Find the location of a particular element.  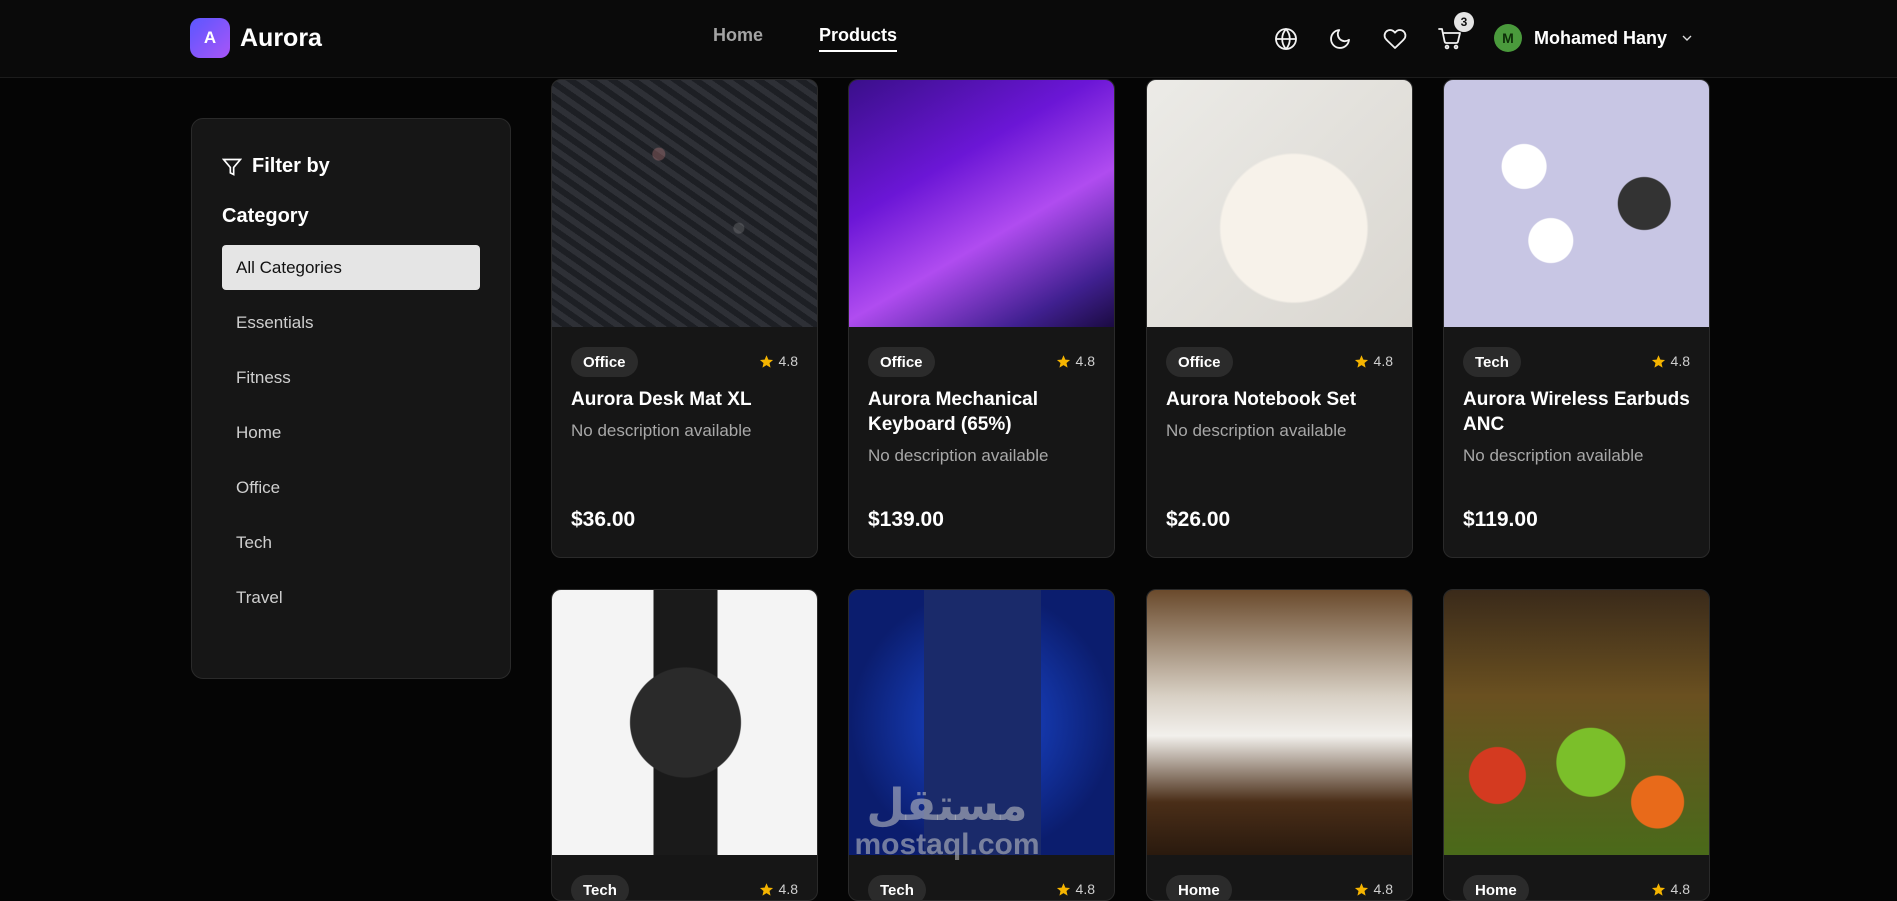

product-name: Aurora Wireless Earbuds ANC is located at coordinates (1578, 412).